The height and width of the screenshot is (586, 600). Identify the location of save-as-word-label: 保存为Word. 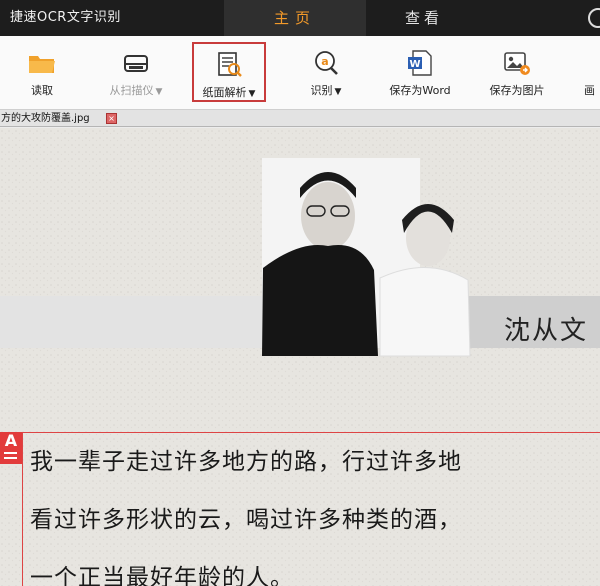
(420, 90).